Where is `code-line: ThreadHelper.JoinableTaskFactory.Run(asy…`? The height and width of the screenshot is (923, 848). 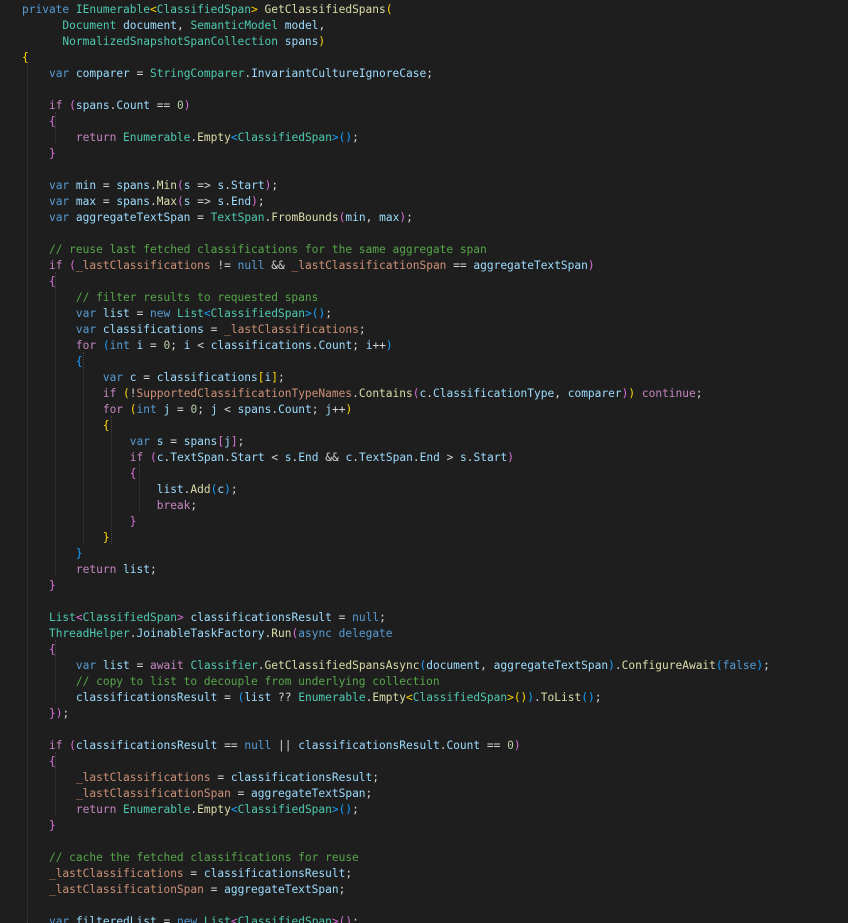 code-line: ThreadHelper.JoinableTaskFactory.Run(asy… is located at coordinates (207, 634).